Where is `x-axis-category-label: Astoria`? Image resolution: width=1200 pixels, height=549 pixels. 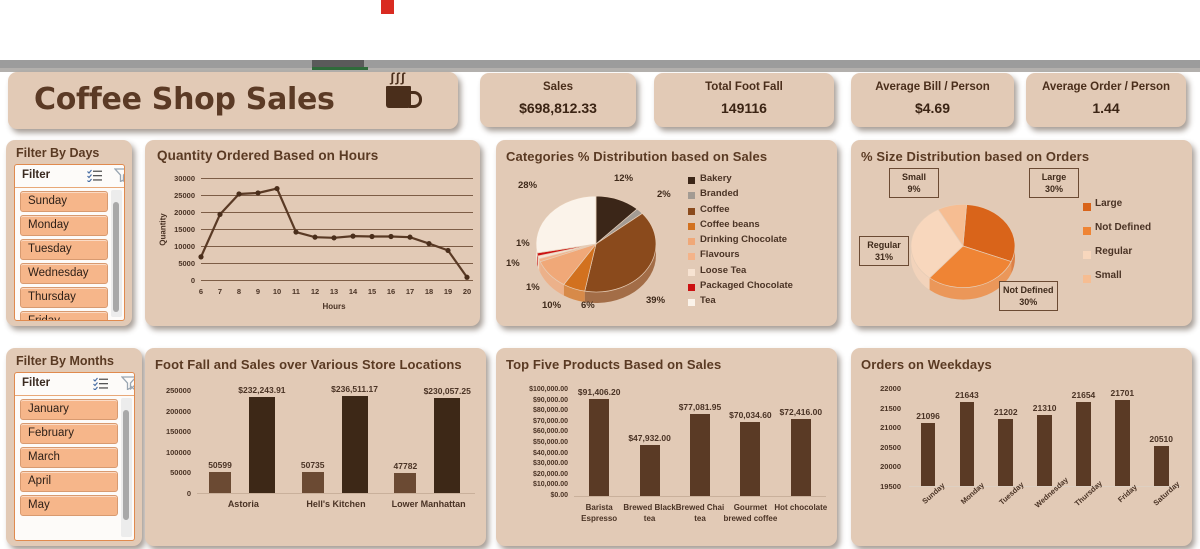 x-axis-category-label: Astoria is located at coordinates (243, 504).